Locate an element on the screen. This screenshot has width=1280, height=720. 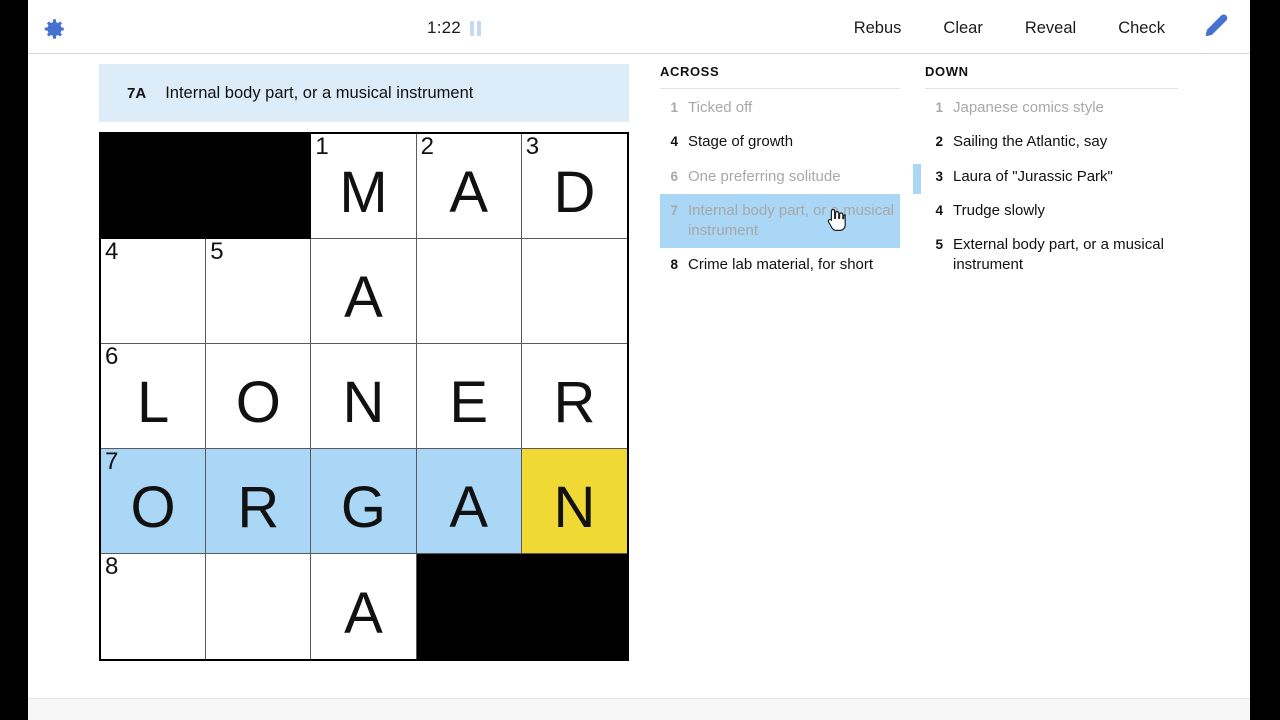
clue-item-down-1: 1 Japanese comics style is located at coordinates (1051, 108).